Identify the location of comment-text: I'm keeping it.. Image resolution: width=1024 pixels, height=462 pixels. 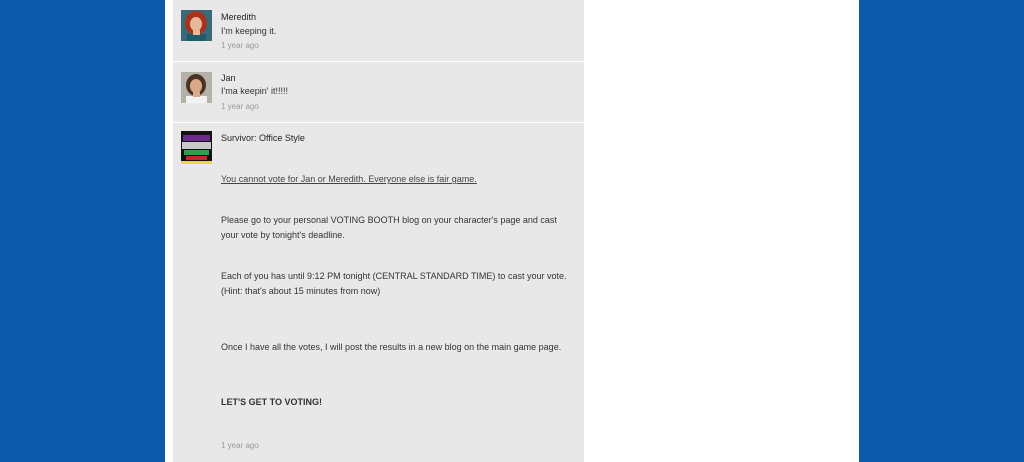
(249, 31).